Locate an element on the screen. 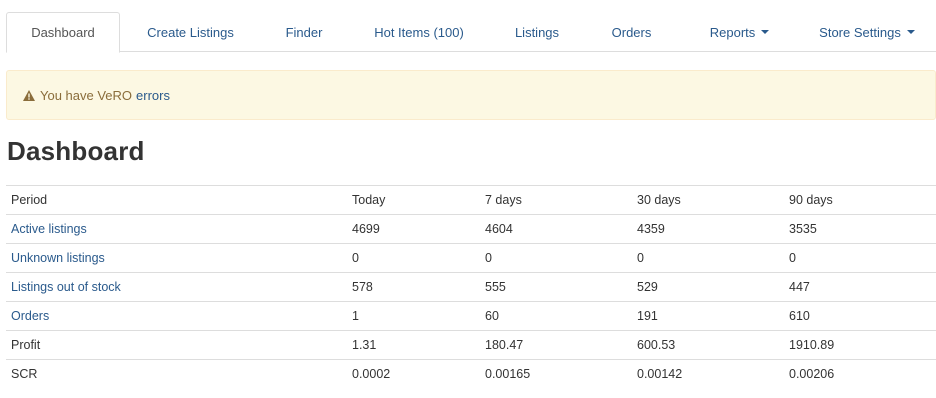 The height and width of the screenshot is (398, 936). tab-orders: Orders is located at coordinates (631, 32).